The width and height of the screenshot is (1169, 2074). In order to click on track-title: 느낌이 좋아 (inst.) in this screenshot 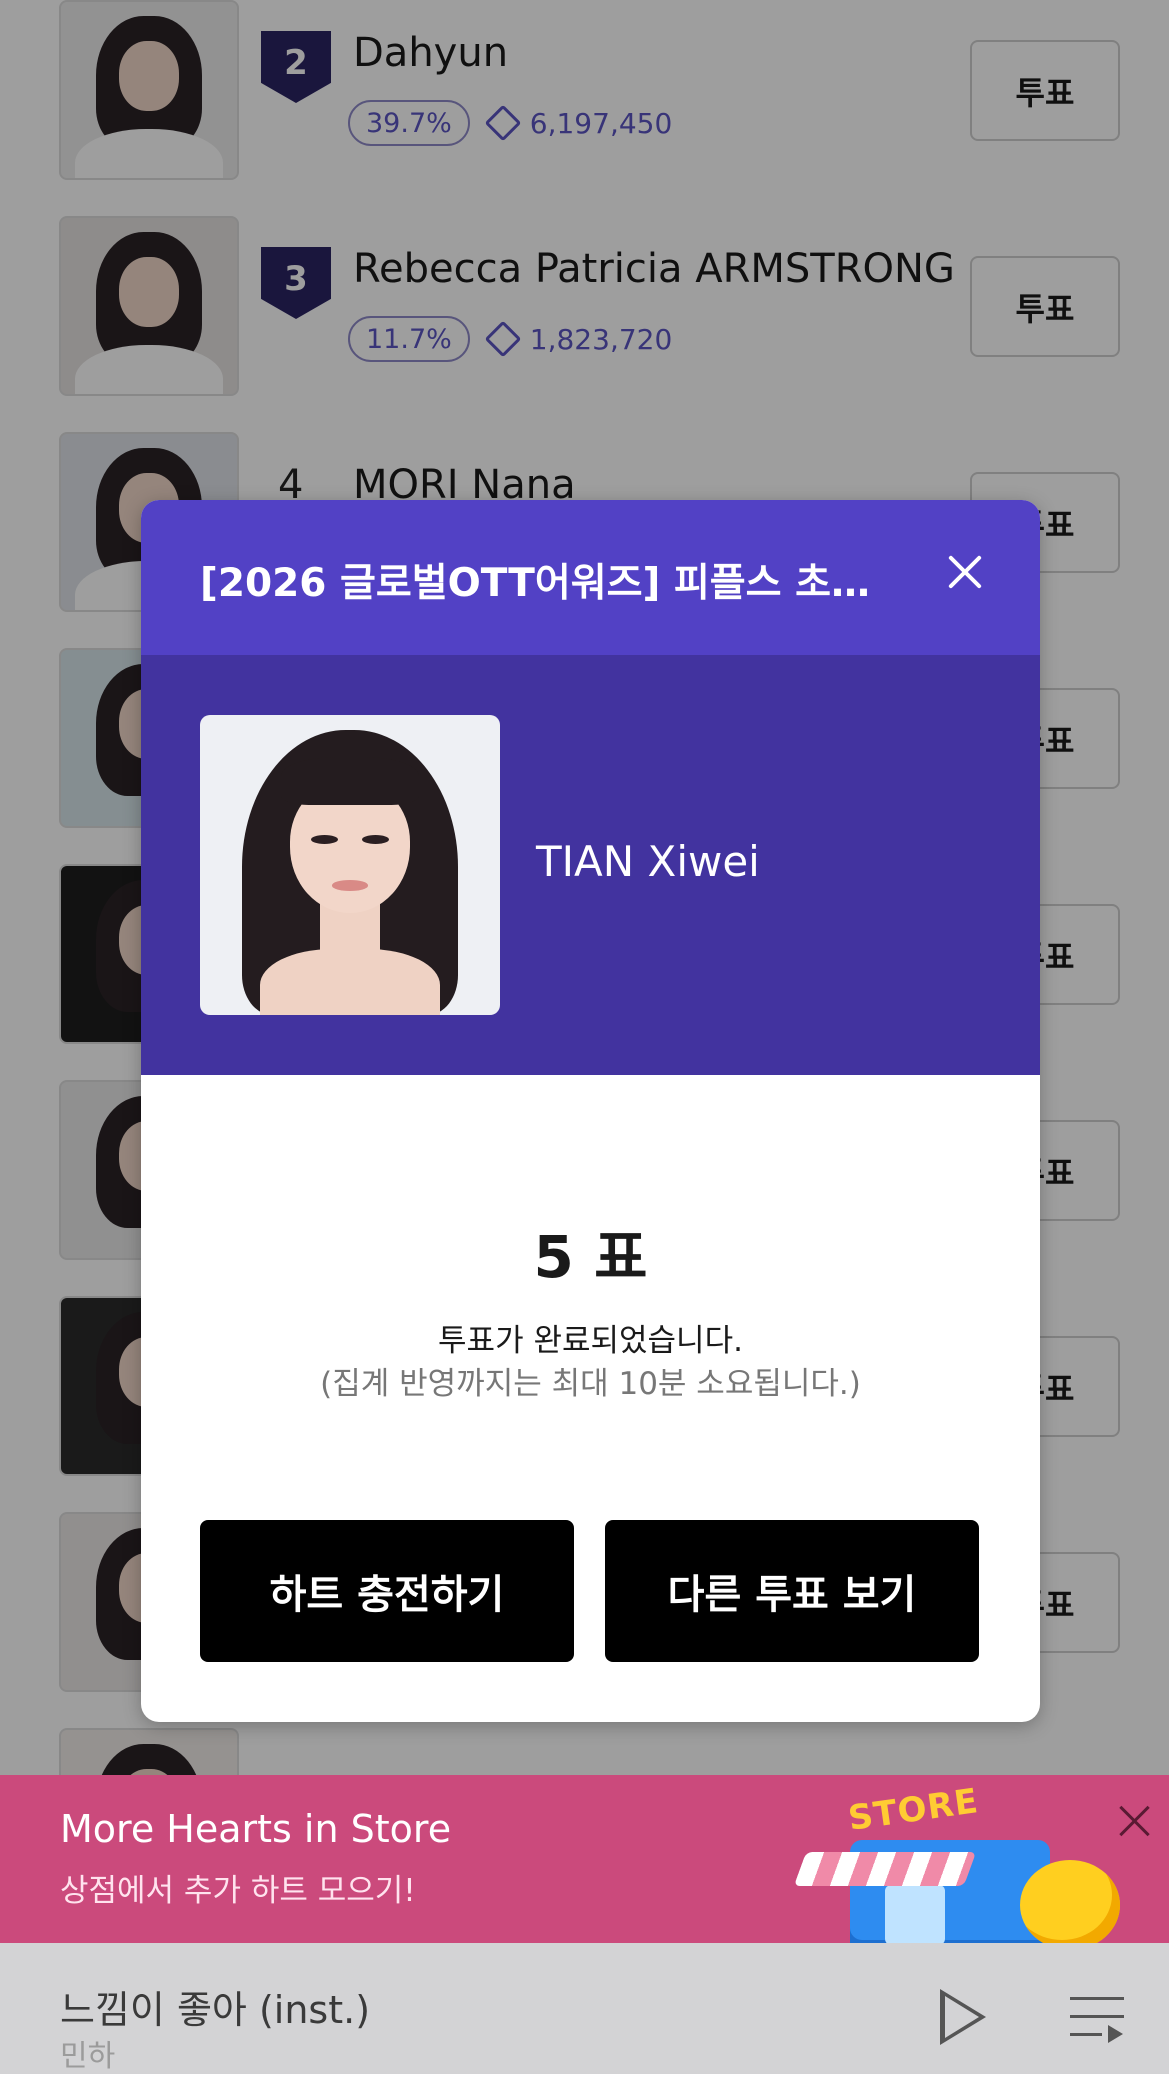, I will do `click(215, 2010)`.